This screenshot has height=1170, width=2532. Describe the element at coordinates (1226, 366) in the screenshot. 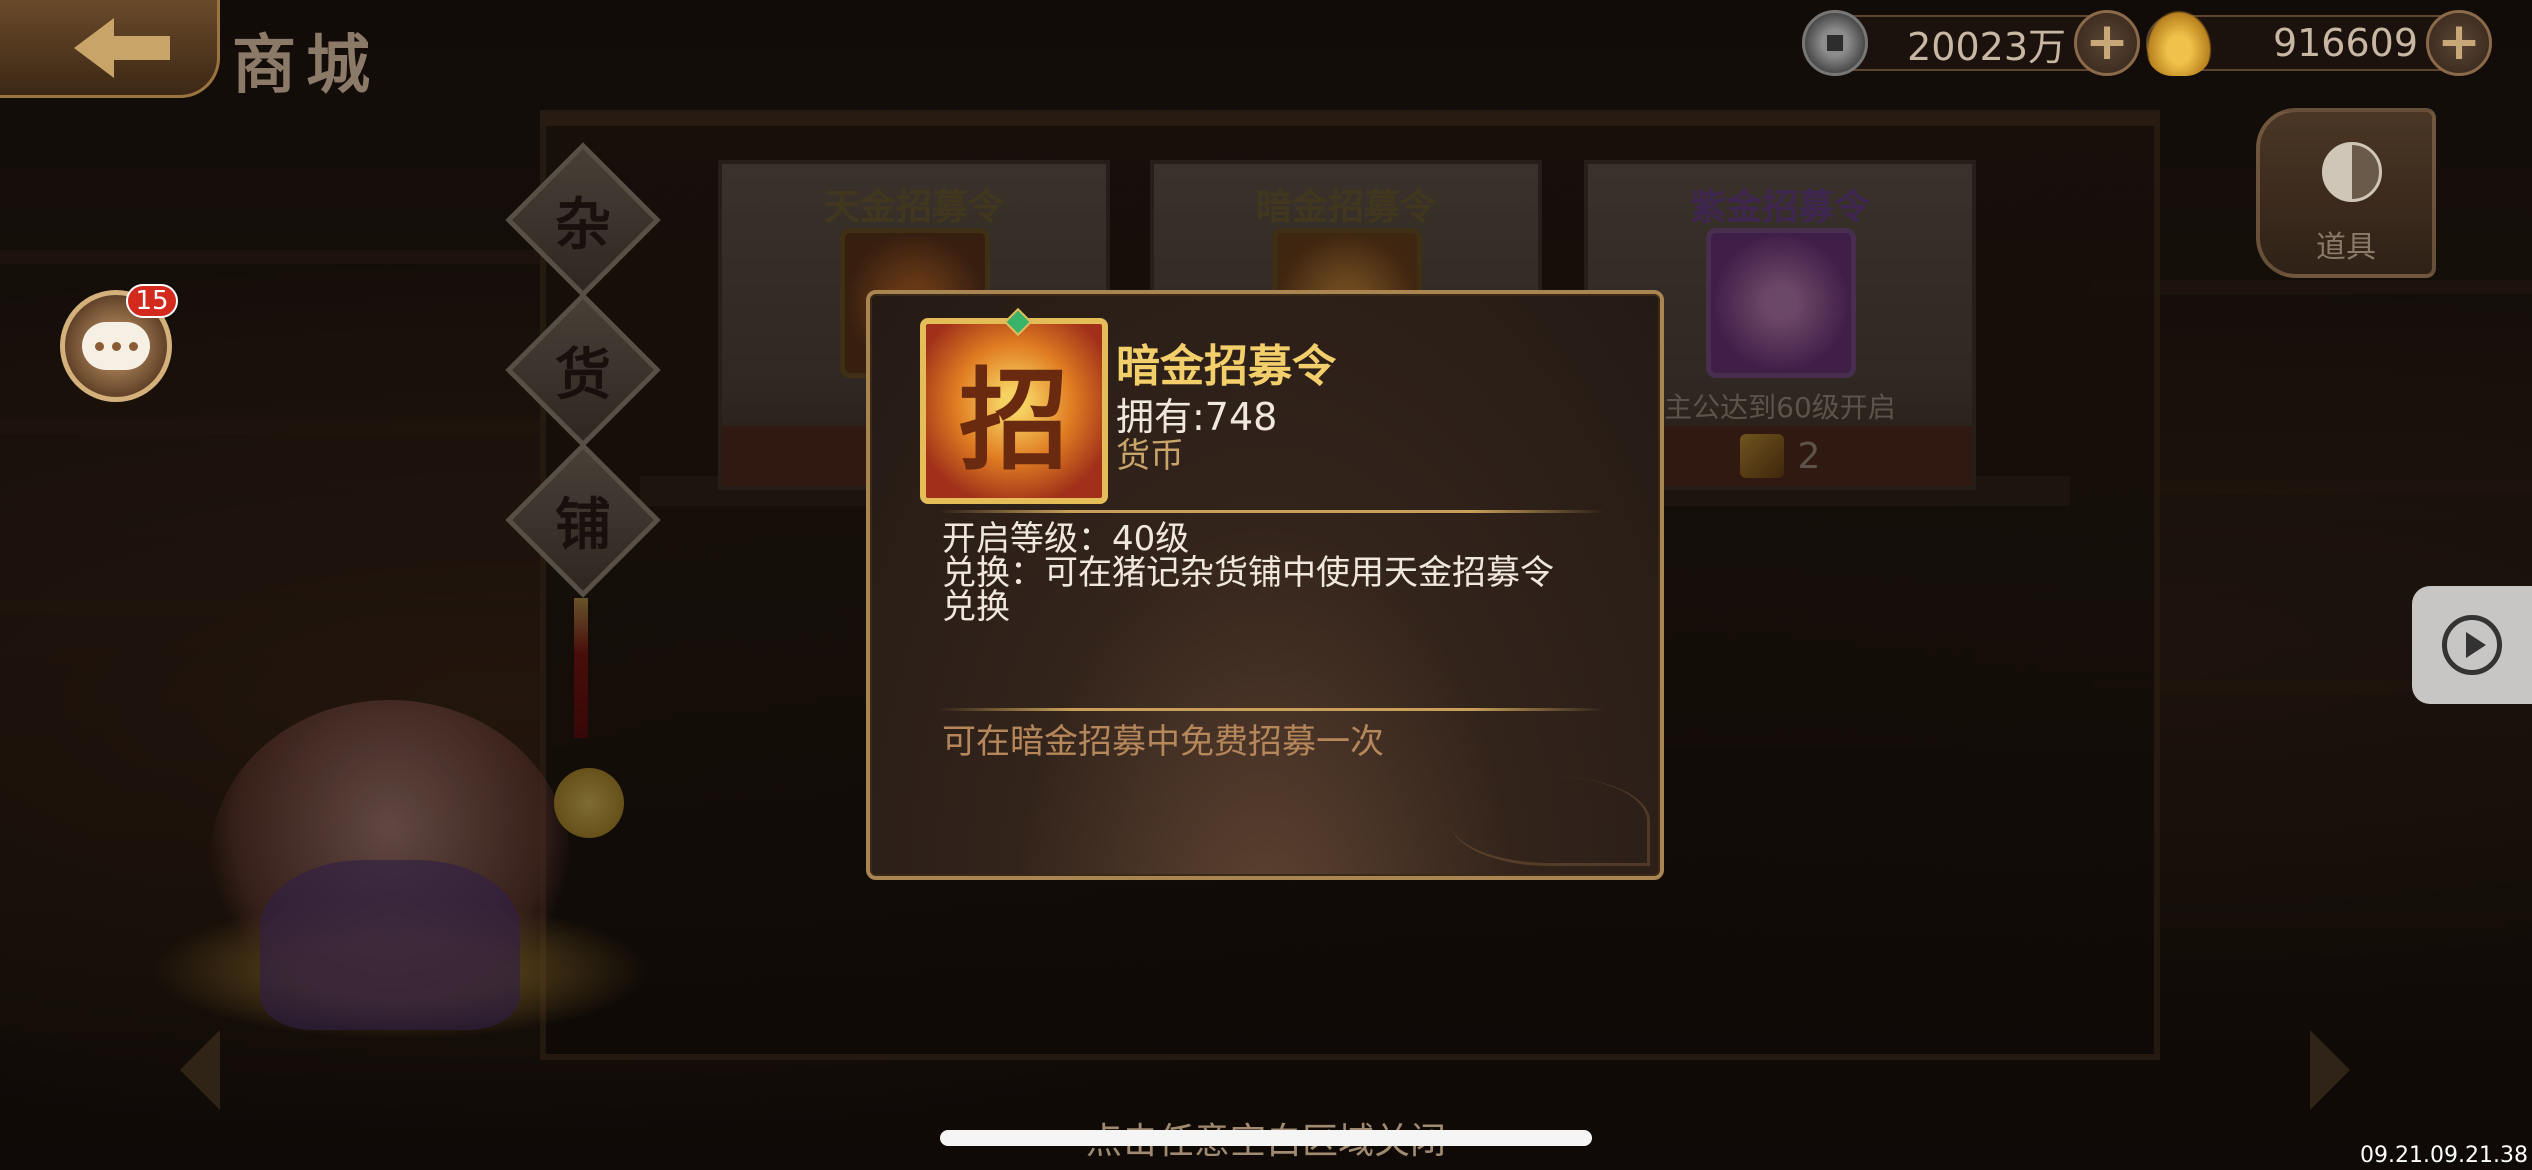

I see `item-name: 暗金招募令` at that location.